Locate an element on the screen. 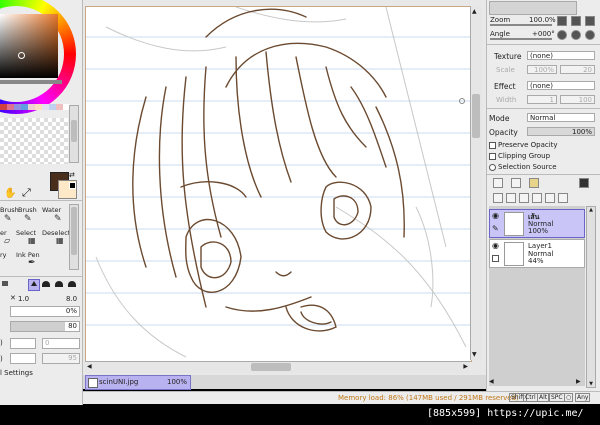 The height and width of the screenshot is (425, 600). layer-scroll-up-icon: ▲ is located at coordinates (591, 210).